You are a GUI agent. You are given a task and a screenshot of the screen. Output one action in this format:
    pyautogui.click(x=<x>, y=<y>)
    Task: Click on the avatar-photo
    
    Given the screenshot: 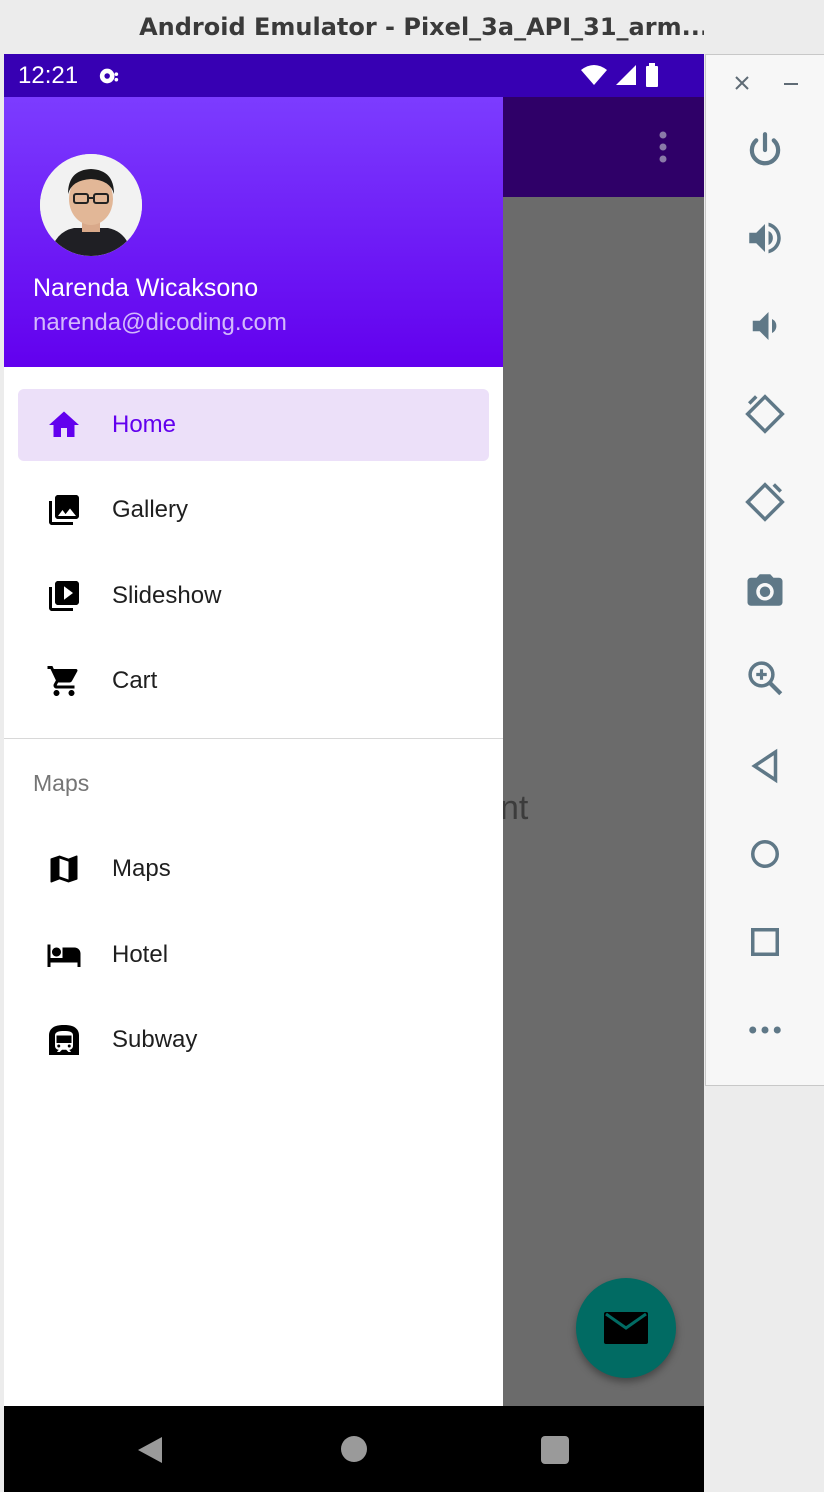 What is the action you would take?
    pyautogui.click(x=91, y=205)
    